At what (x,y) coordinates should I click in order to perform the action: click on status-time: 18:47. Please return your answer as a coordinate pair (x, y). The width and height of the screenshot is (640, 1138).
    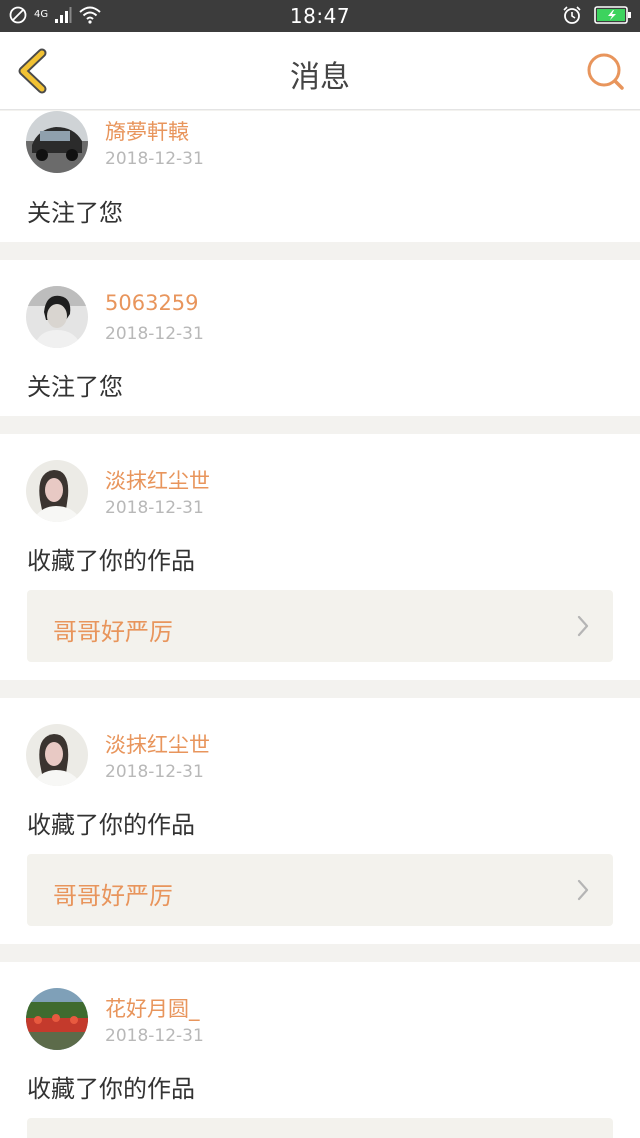
    Looking at the image, I should click on (320, 16).